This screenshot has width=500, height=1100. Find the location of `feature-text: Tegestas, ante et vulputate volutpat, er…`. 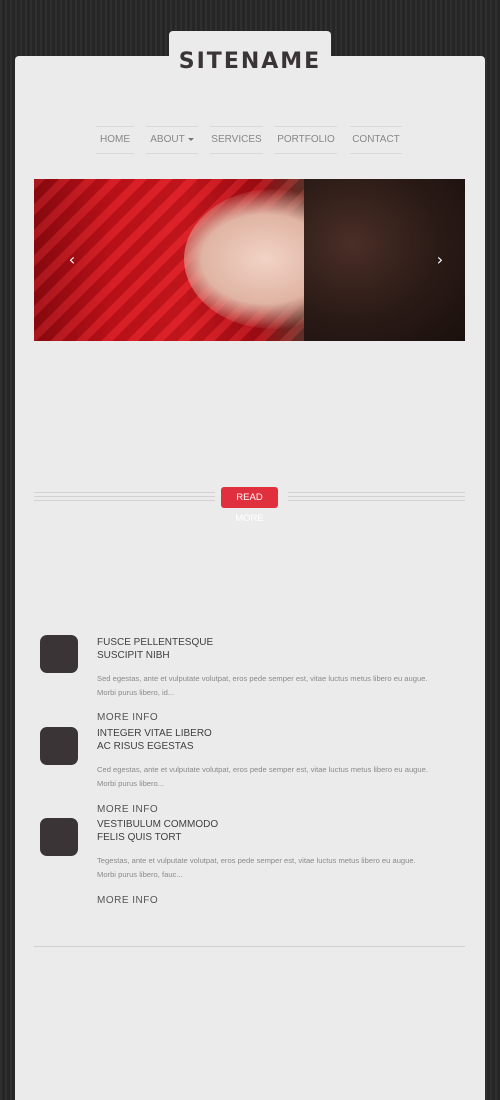

feature-text: Tegestas, ante et vulputate volutpat, er… is located at coordinates (282, 868).